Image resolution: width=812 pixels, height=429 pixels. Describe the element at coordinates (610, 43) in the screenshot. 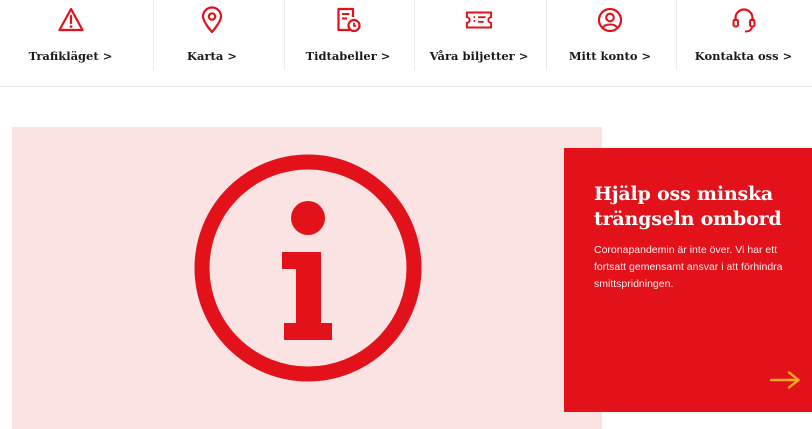

I see `nav-item-mitt-konto: Mitt konto >` at that location.